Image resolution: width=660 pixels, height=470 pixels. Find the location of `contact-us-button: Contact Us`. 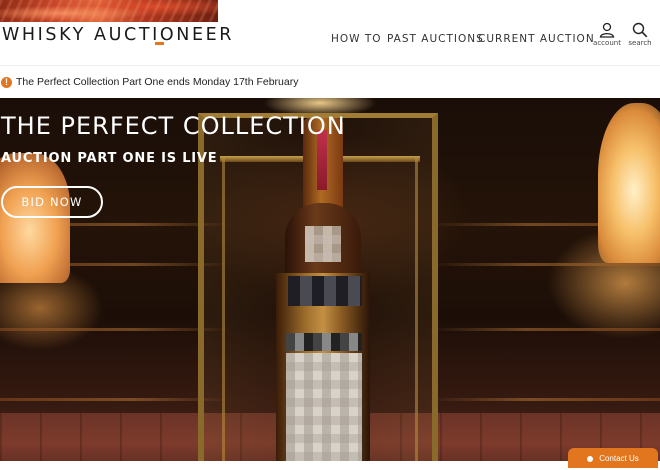

contact-us-button: Contact Us is located at coordinates (613, 458).